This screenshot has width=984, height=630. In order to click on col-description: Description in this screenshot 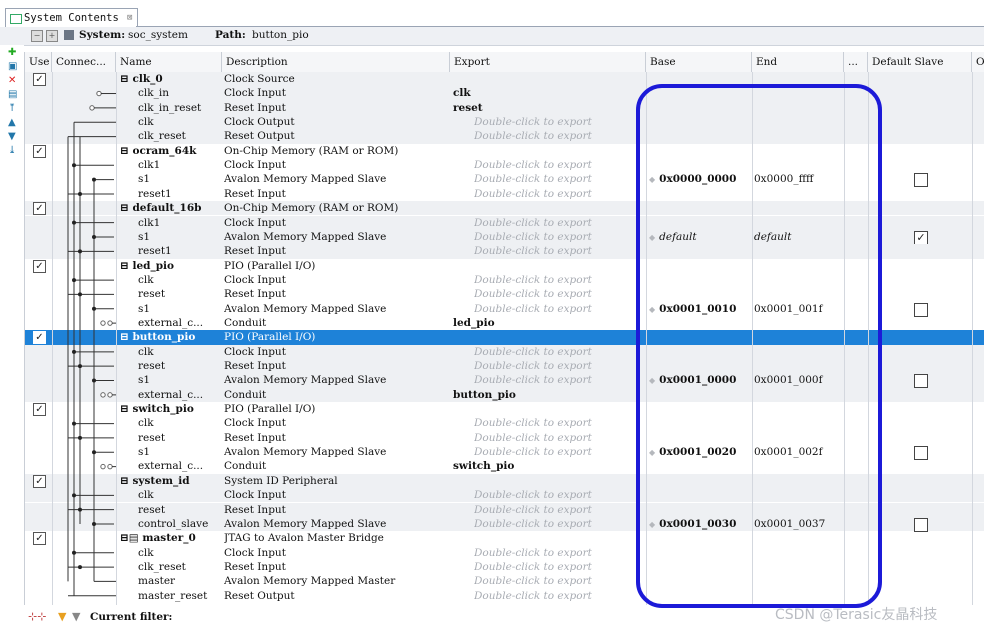, I will do `click(336, 62)`.